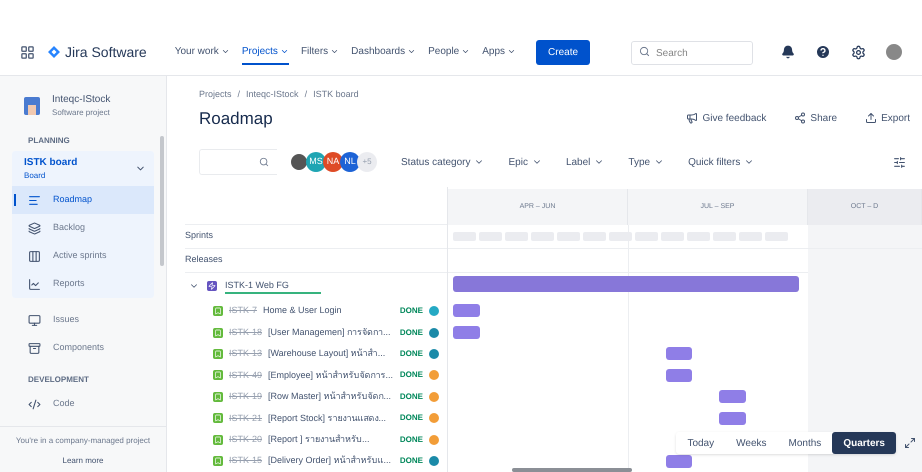 The height and width of the screenshot is (472, 922). Describe the element at coordinates (442, 162) in the screenshot. I see `filter-dropdown: Status category` at that location.